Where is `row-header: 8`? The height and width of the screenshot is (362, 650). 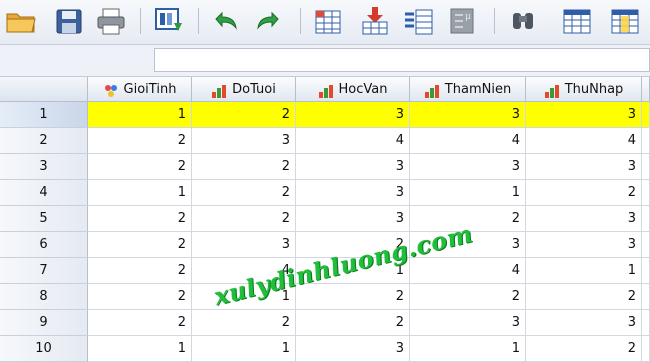
row-header: 8 is located at coordinates (44, 297).